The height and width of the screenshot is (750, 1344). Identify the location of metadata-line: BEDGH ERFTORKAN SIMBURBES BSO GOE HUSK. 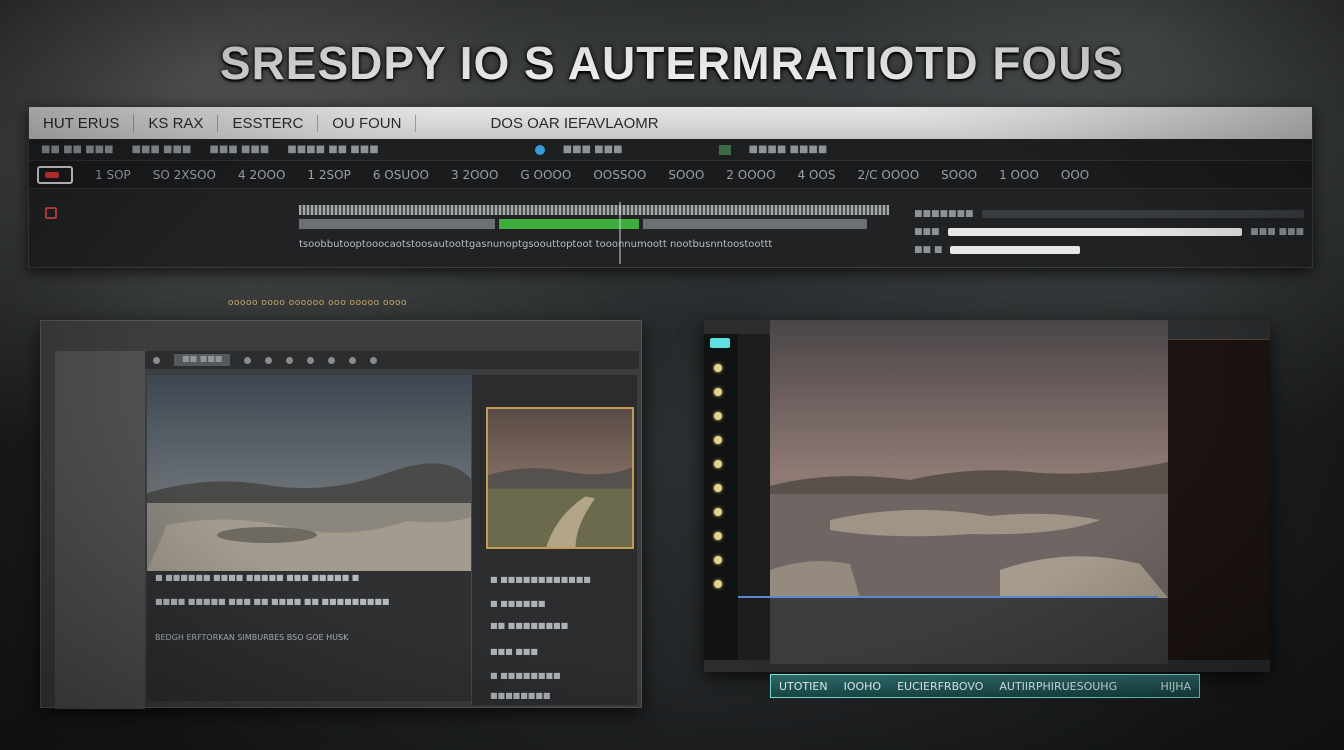
(252, 637).